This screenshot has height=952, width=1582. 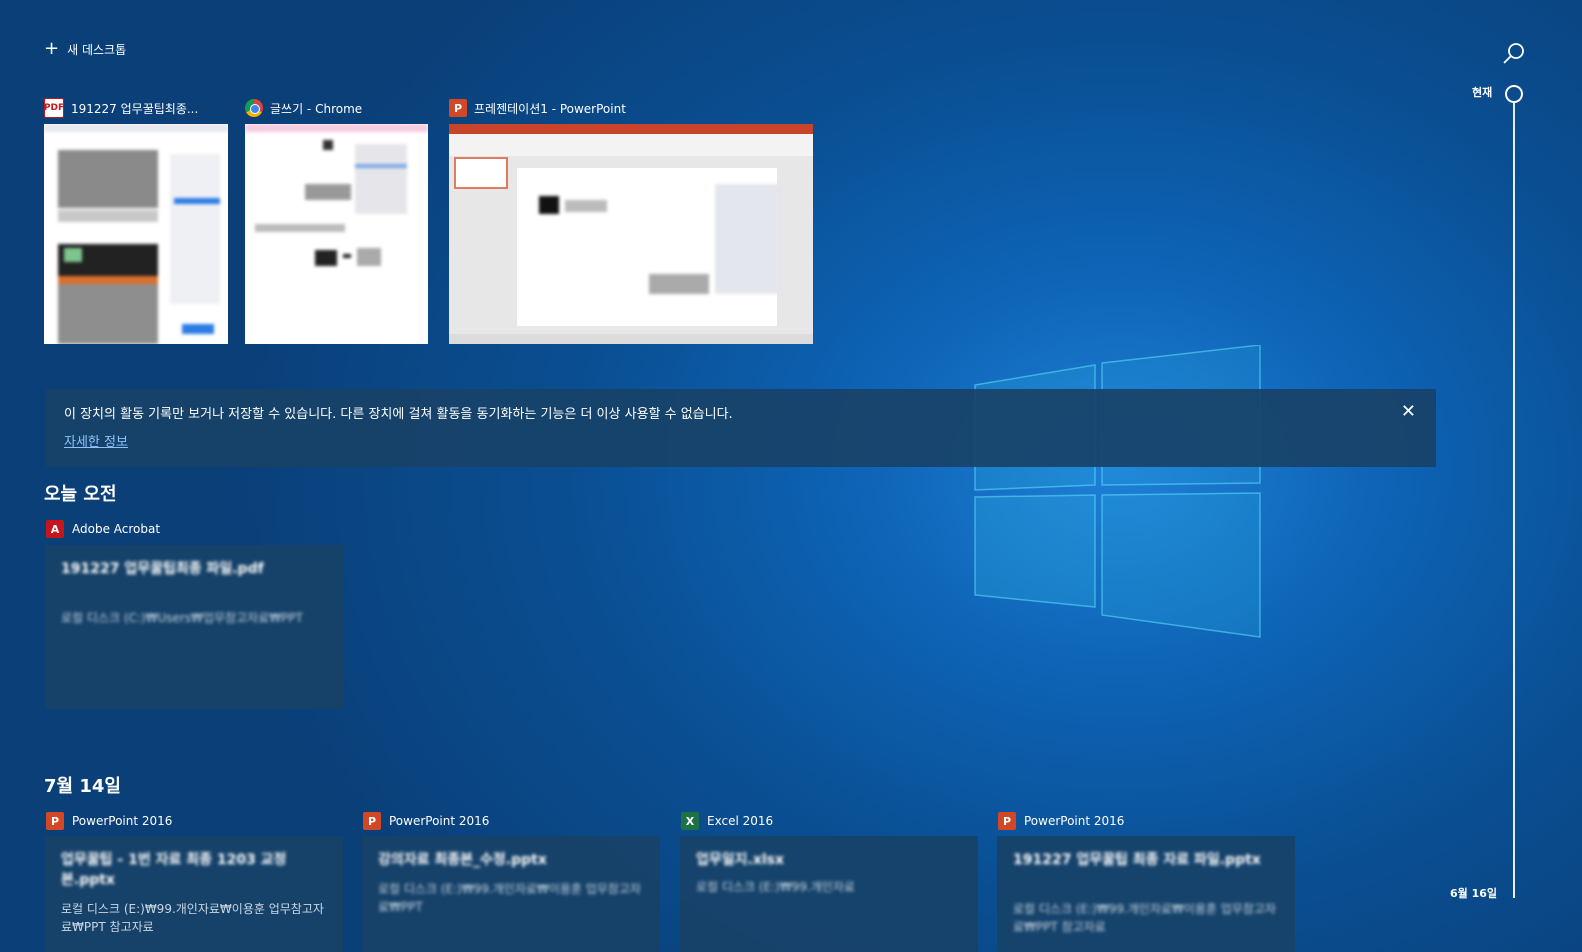 What do you see at coordinates (54, 108) in the screenshot?
I see `pdf-icon: PDF` at bounding box center [54, 108].